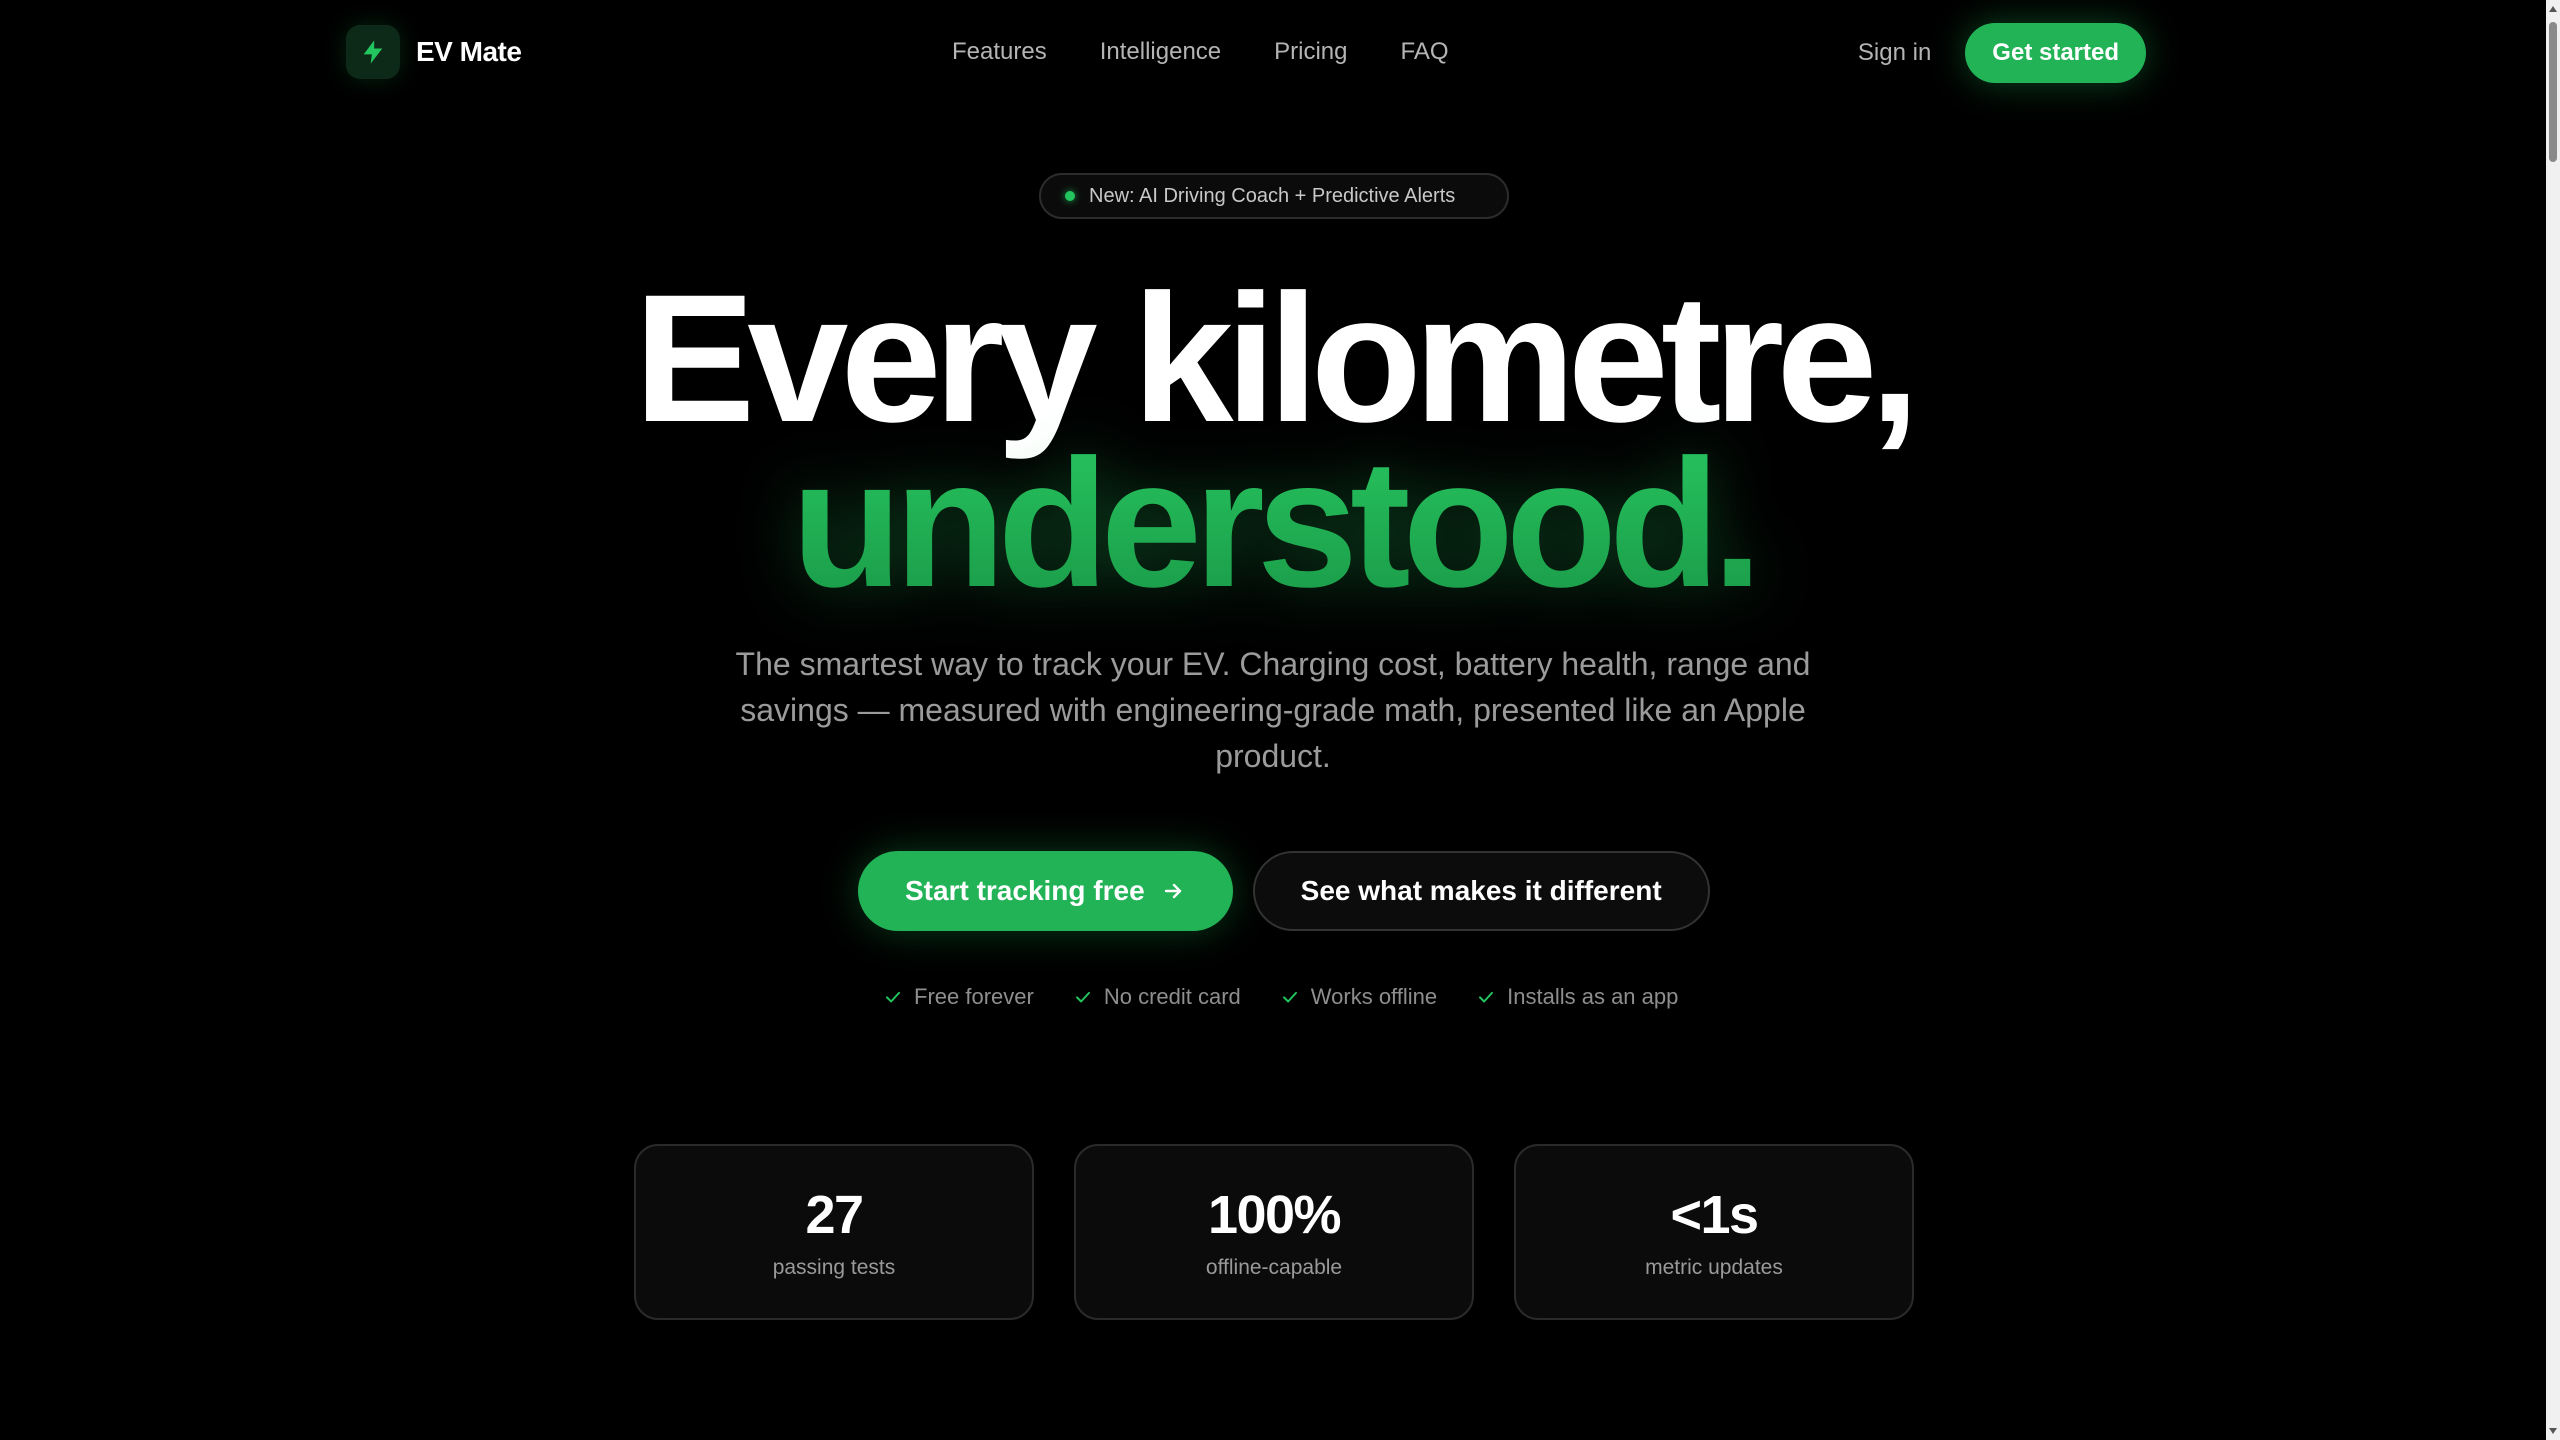 The height and width of the screenshot is (1440, 2560). Describe the element at coordinates (1593, 996) in the screenshot. I see `check-label: Installs as an app` at that location.